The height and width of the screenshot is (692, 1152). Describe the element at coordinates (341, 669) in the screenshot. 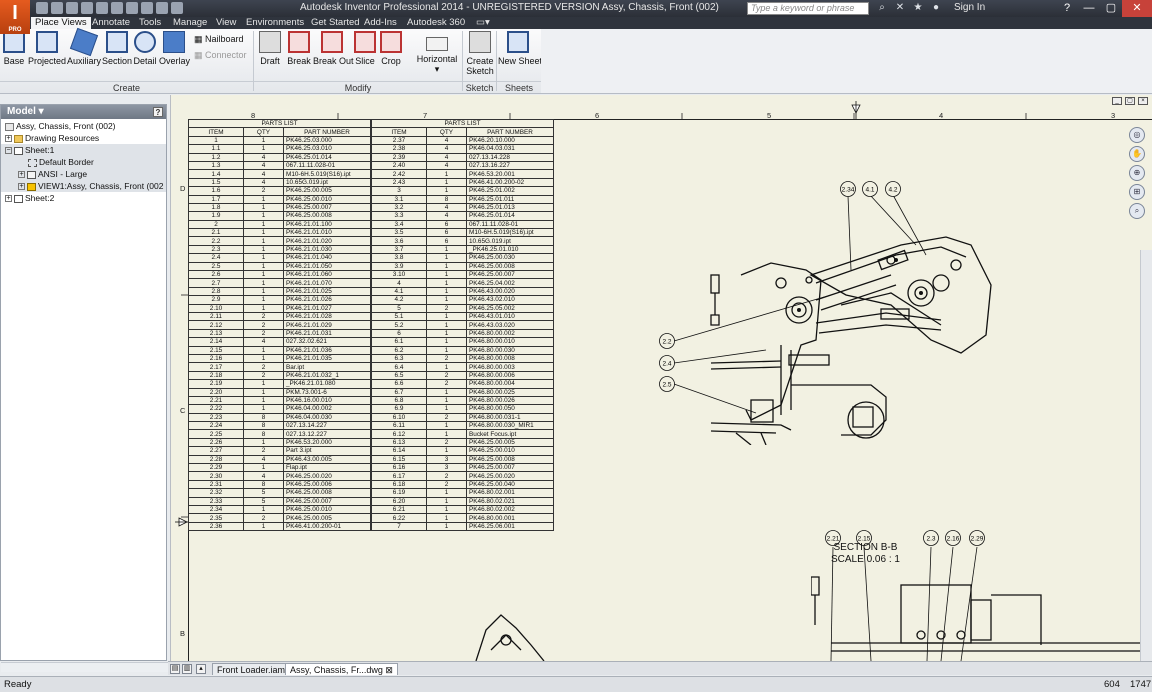

I see `doc-tab-assy-chassis: Assy, Chassis, Fr...dwg ⊠` at that location.